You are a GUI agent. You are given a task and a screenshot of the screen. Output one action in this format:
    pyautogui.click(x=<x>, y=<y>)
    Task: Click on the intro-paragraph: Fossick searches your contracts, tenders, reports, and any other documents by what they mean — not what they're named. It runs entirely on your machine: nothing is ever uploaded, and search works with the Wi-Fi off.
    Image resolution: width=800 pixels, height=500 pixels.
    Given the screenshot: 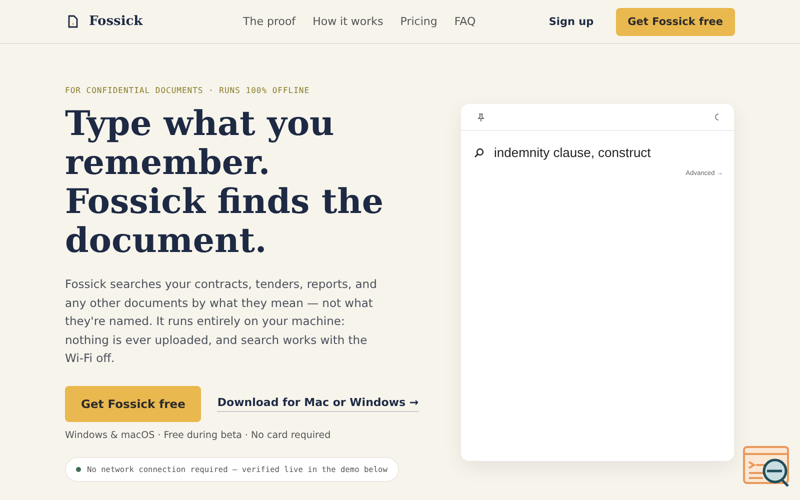 What is the action you would take?
    pyautogui.click(x=221, y=321)
    